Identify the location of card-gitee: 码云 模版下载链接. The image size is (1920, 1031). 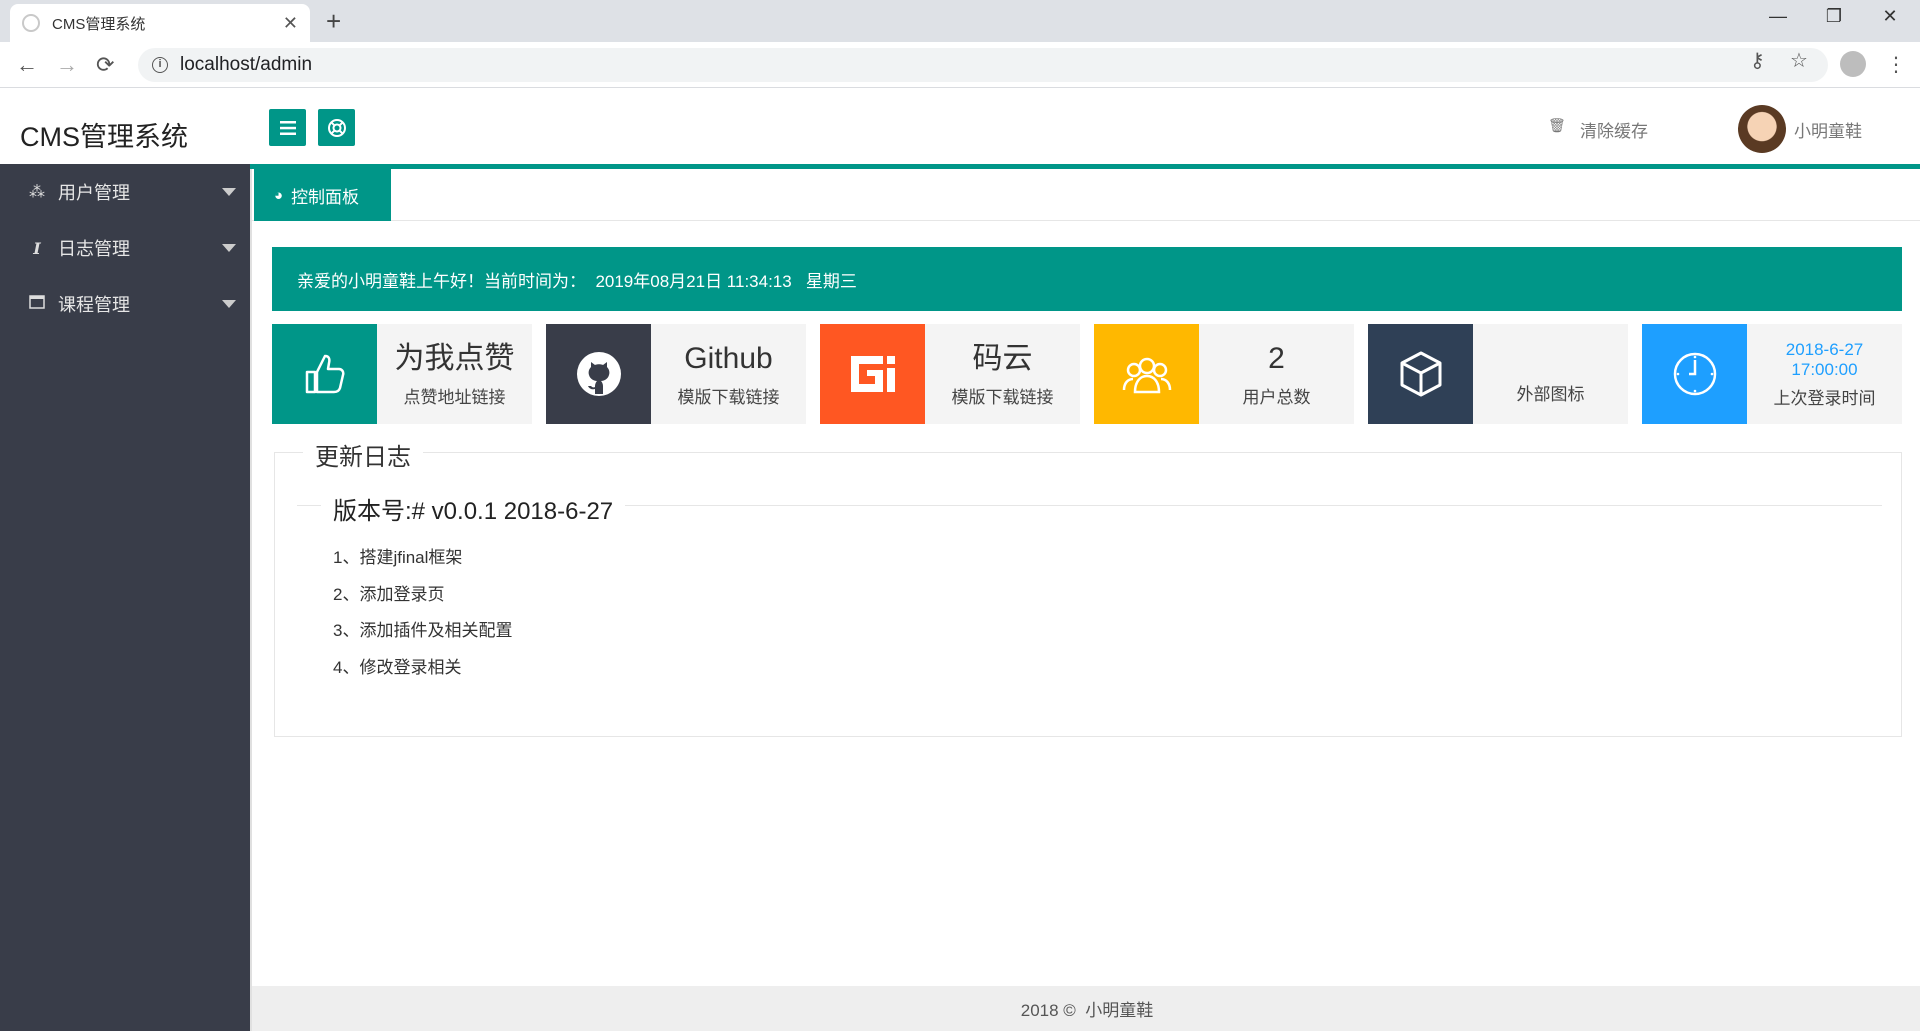
(950, 374).